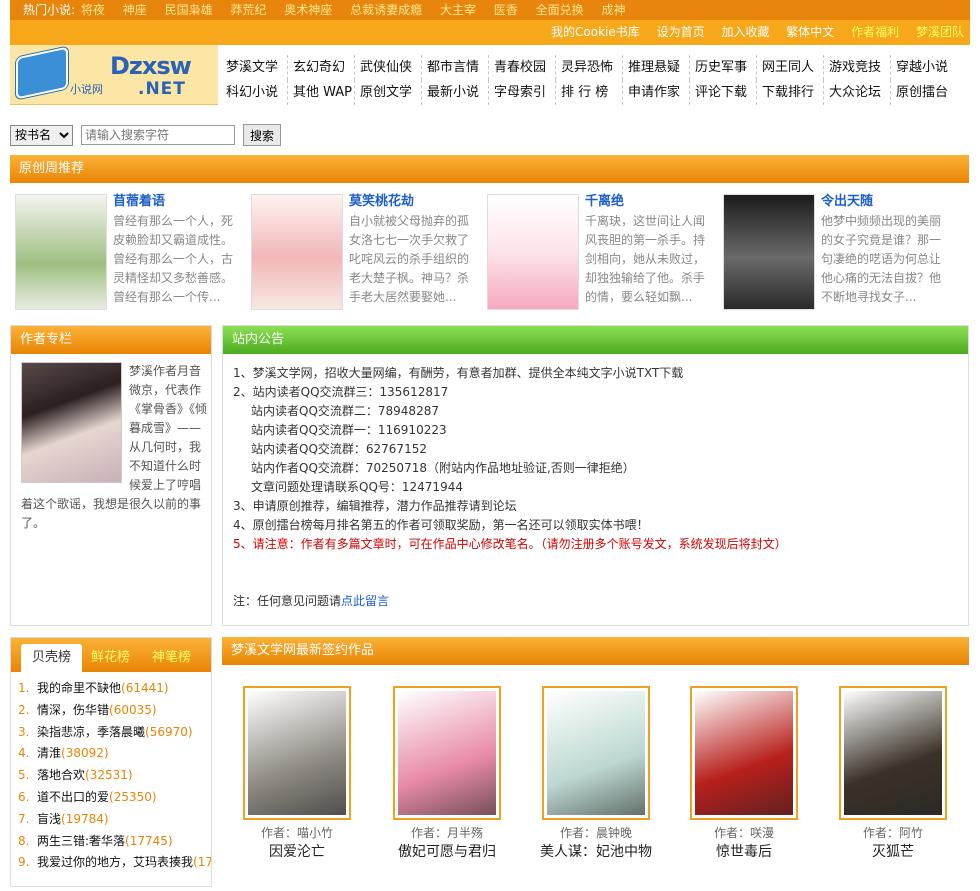  What do you see at coordinates (613, 10) in the screenshot?
I see `hot-link: 成神` at bounding box center [613, 10].